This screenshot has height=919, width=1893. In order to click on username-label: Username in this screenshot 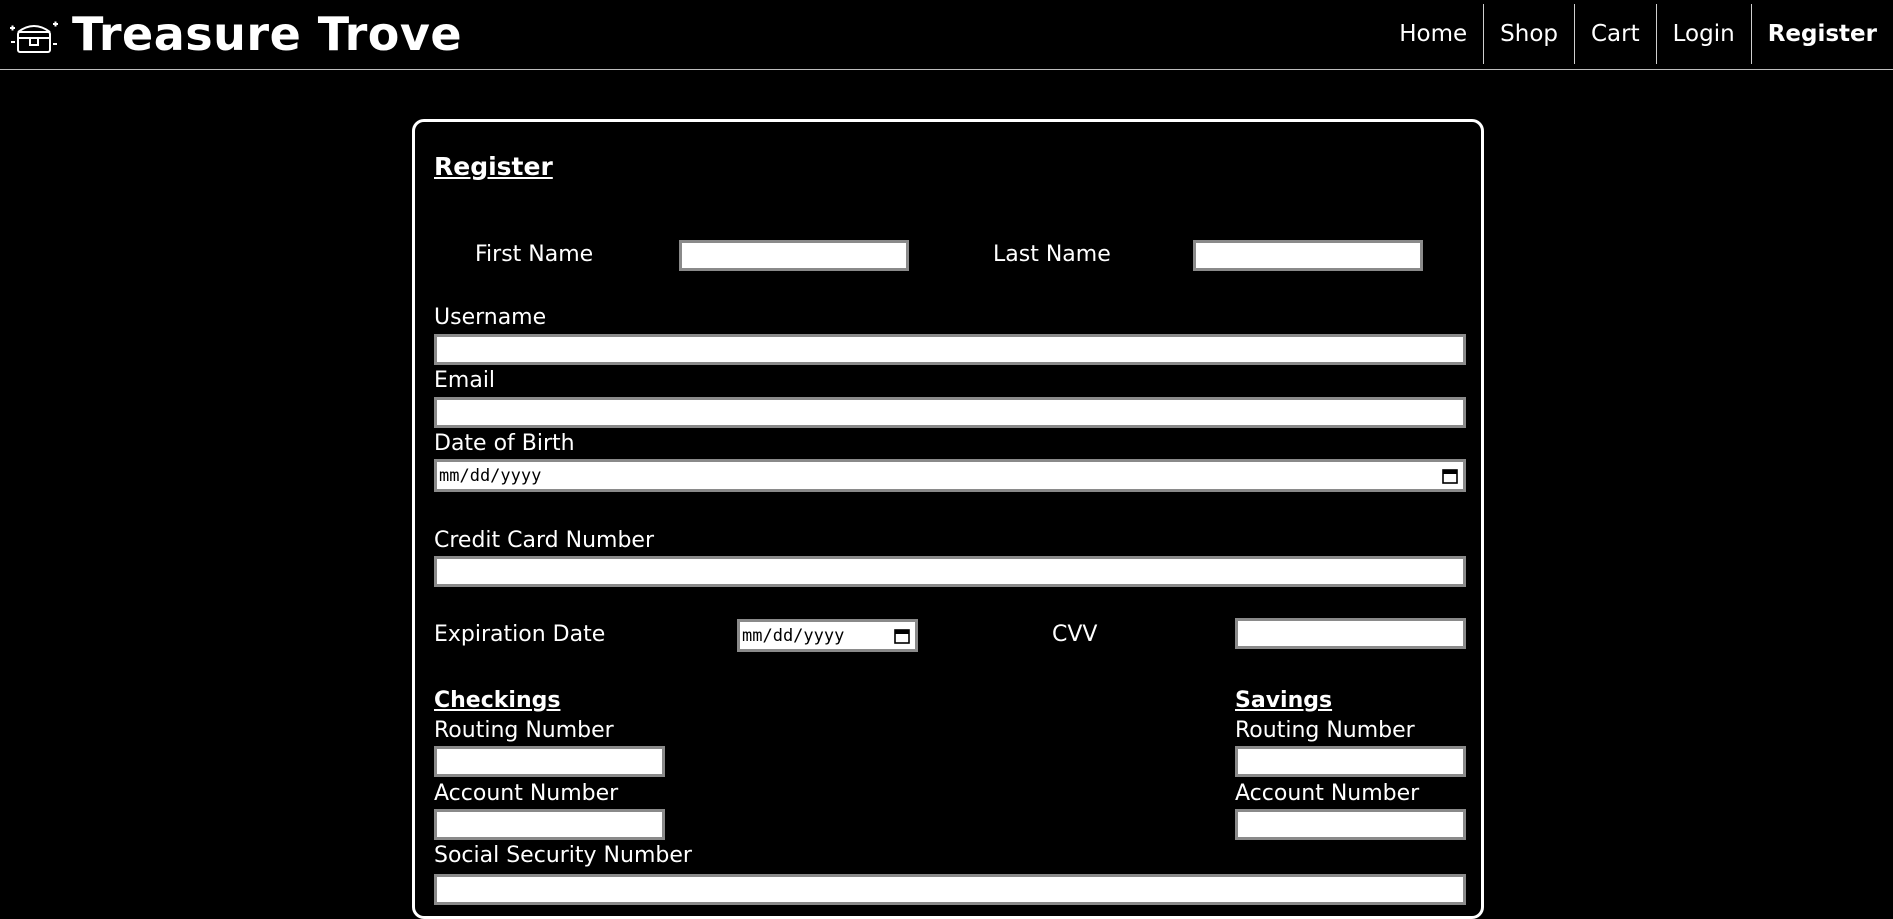, I will do `click(490, 317)`.